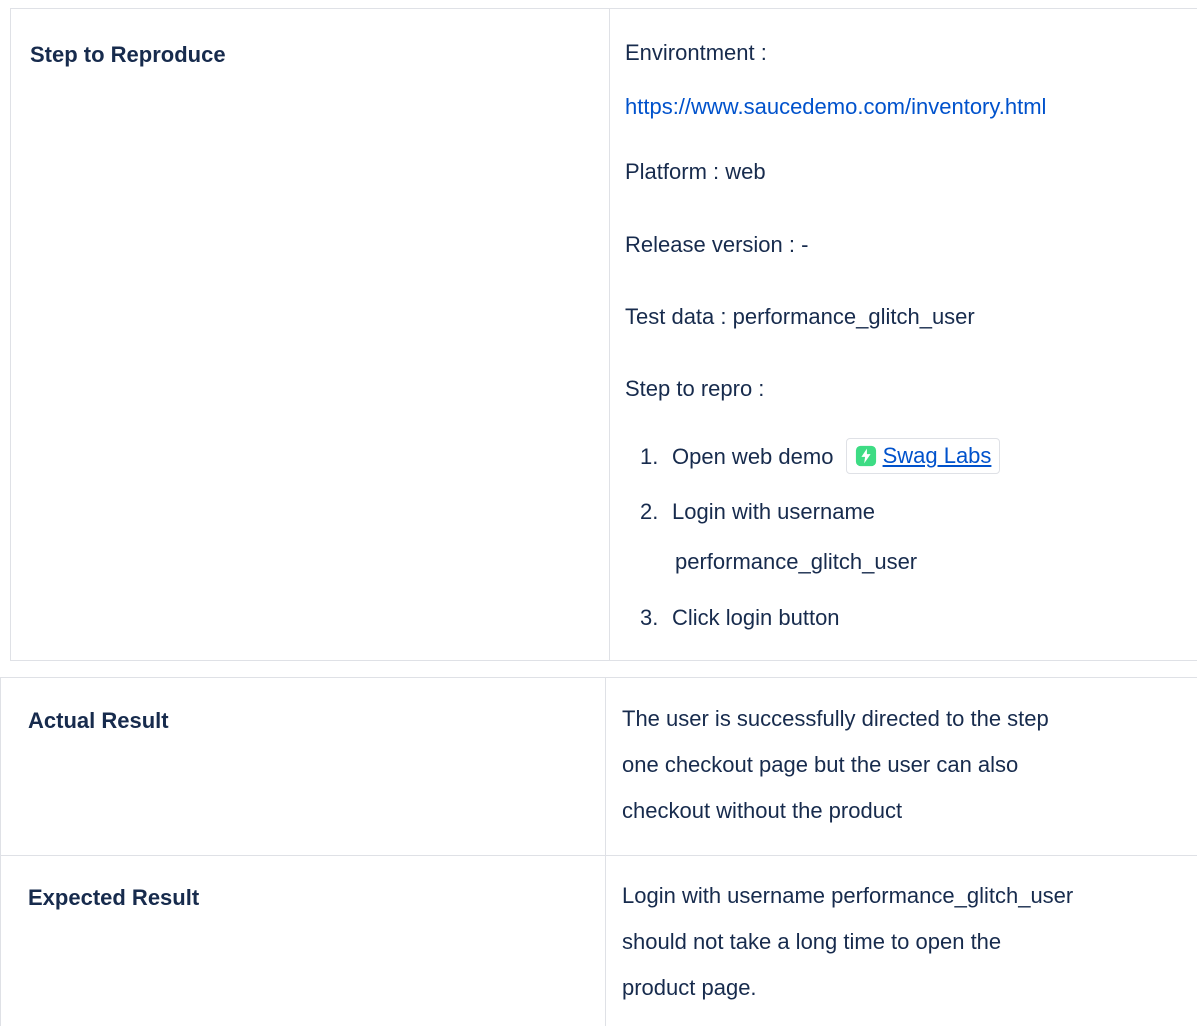 Image resolution: width=1197 pixels, height=1026 pixels. Describe the element at coordinates (774, 511) in the screenshot. I see `step-text: Login with username` at that location.